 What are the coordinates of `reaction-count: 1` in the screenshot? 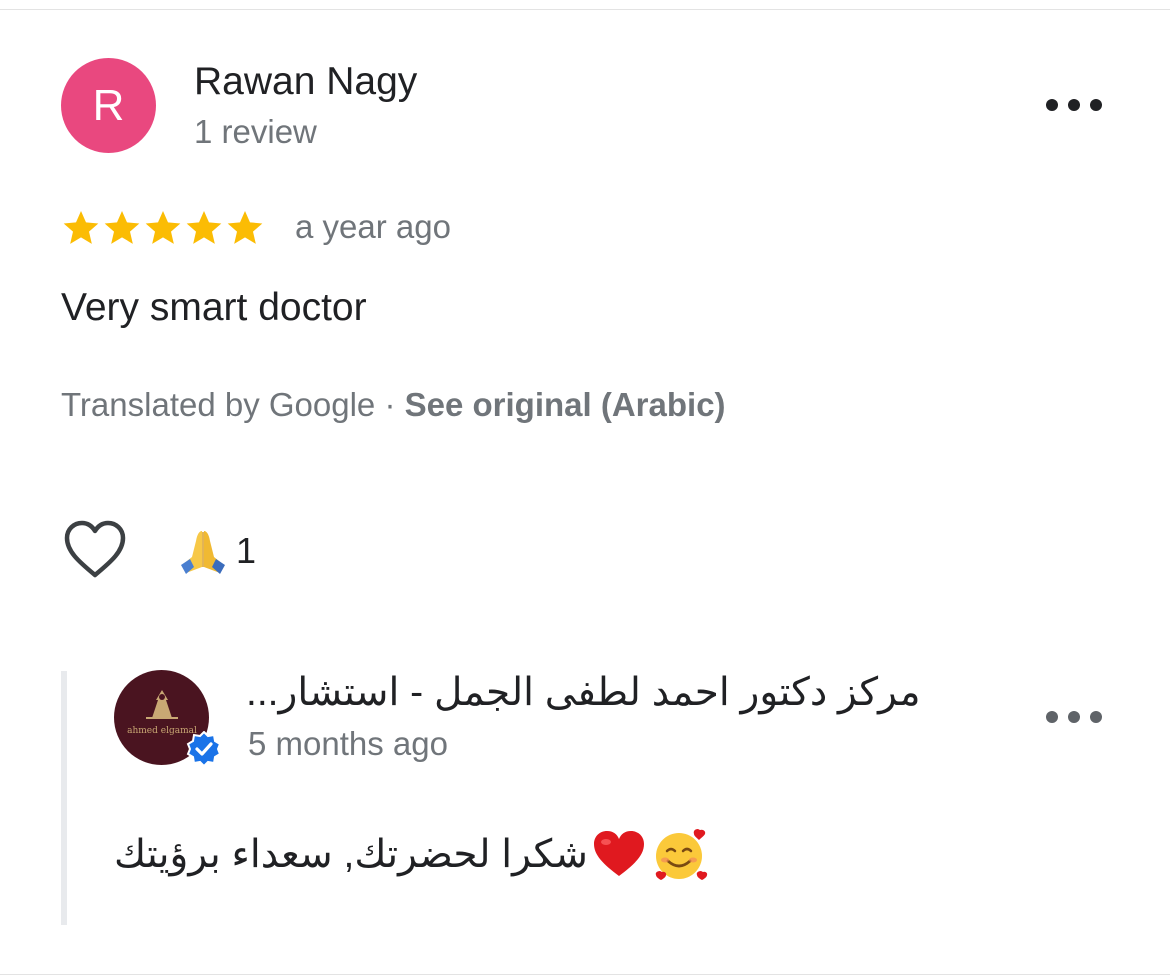 It's located at (246, 550).